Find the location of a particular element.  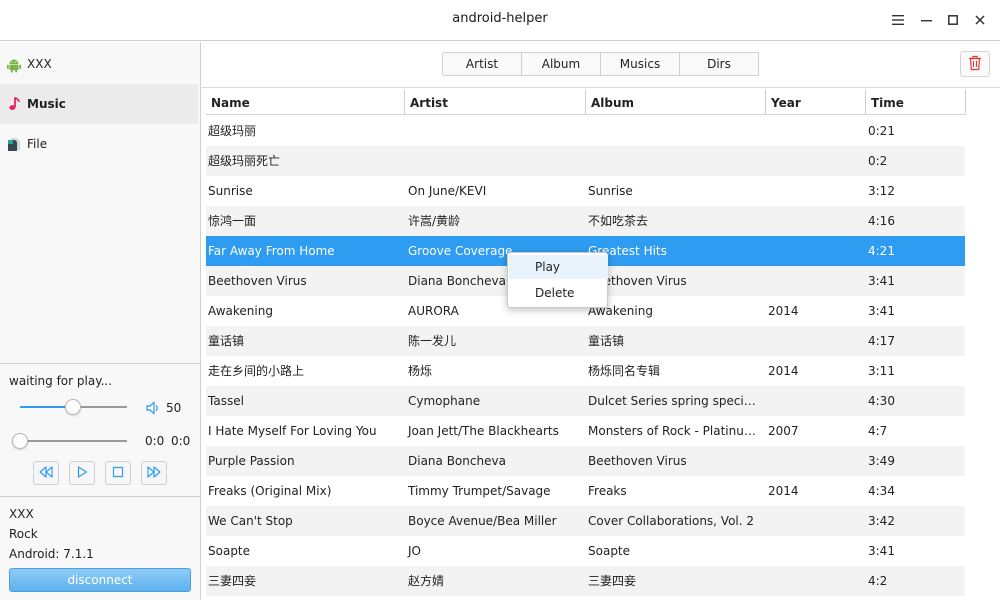

close-icon is located at coordinates (980, 20).